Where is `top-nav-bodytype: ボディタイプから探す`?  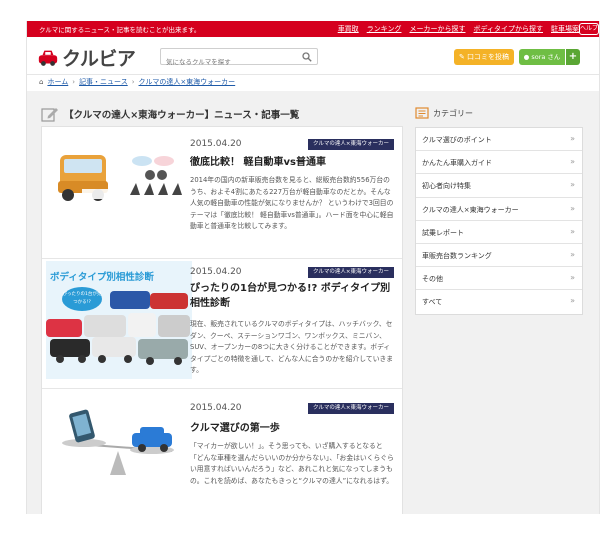
top-nav-bodytype: ボディタイプから探す is located at coordinates (508, 29).